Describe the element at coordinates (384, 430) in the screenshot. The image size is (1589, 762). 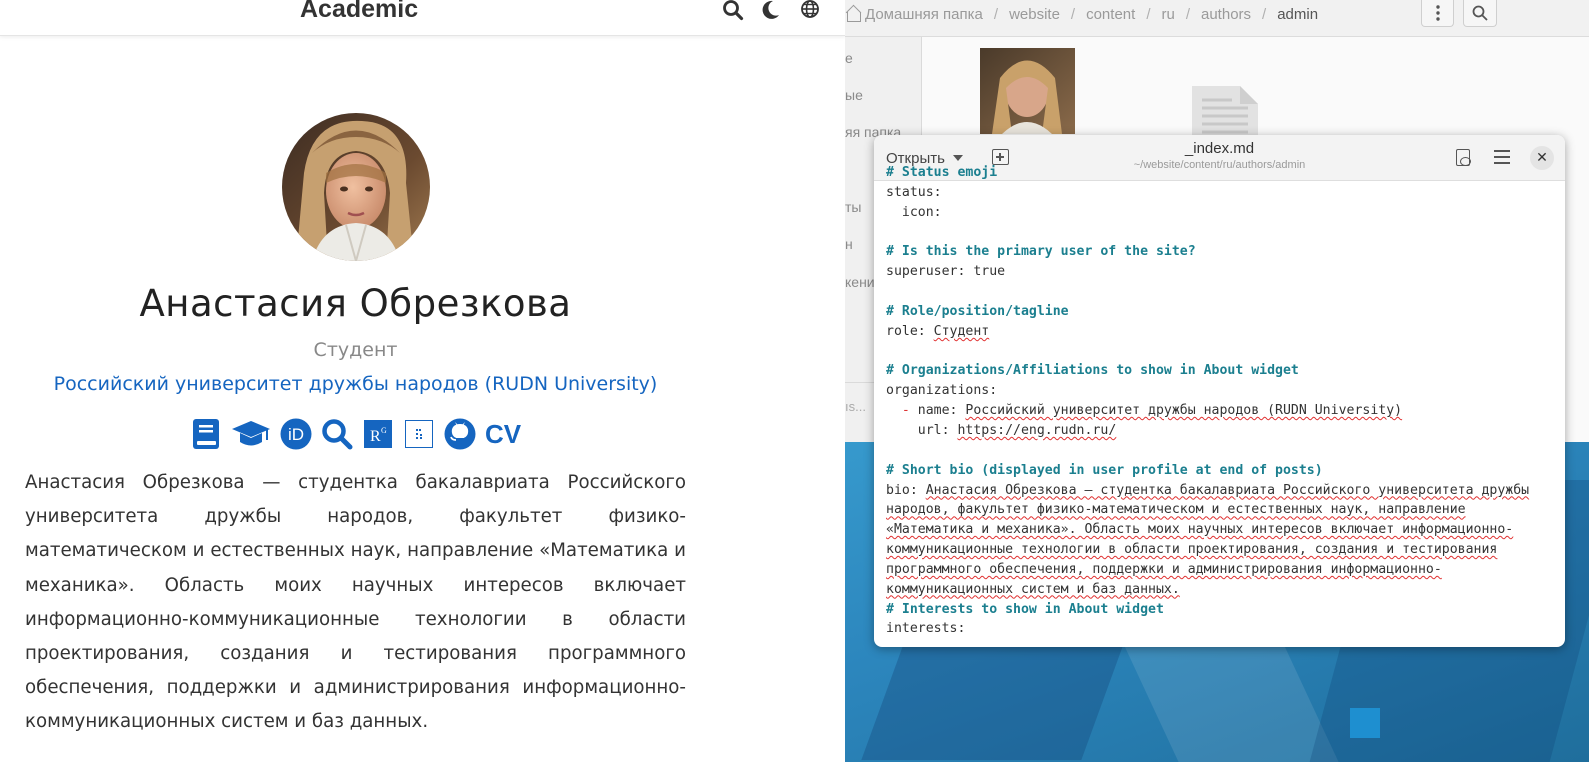
I see `svg-text: G` at that location.